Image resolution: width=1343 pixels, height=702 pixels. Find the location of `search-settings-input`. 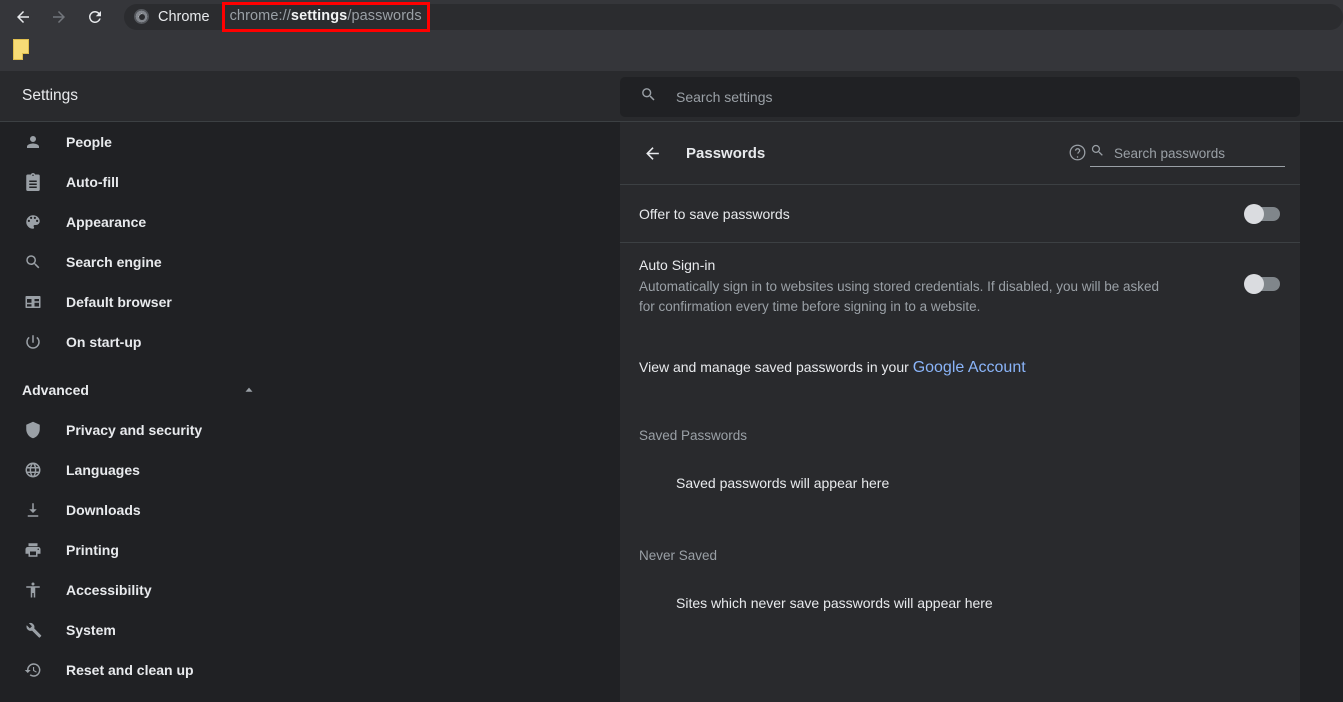

search-settings-input is located at coordinates (956, 97).